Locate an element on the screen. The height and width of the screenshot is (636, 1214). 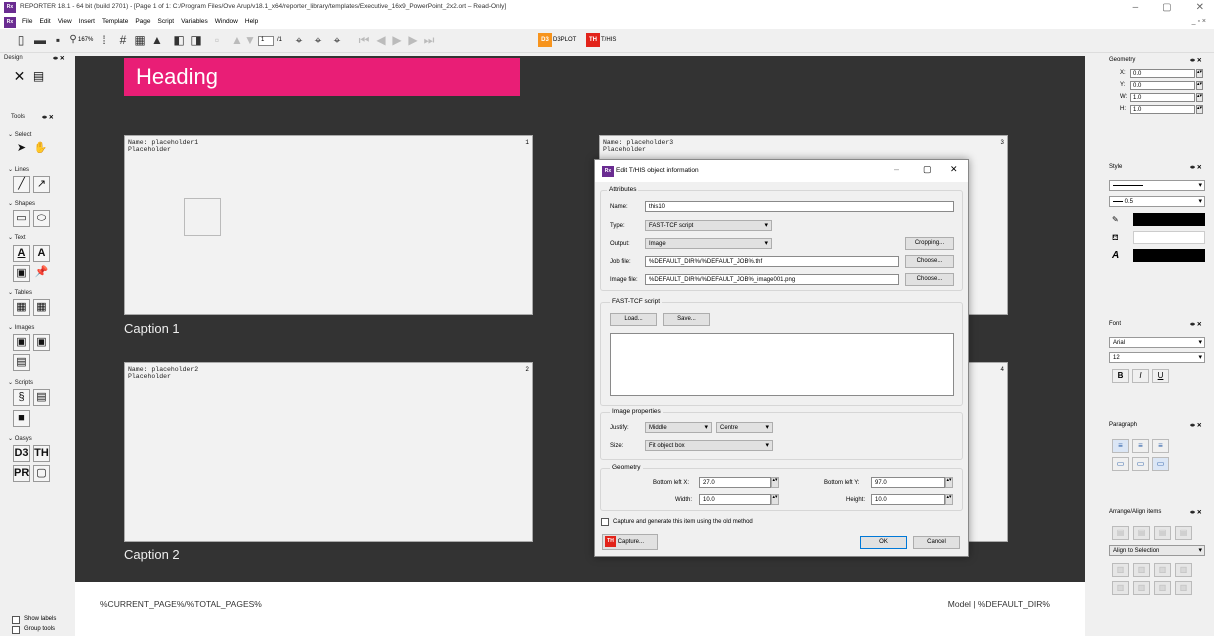
height-spinner: ▴▾ is located at coordinates (949, 499).